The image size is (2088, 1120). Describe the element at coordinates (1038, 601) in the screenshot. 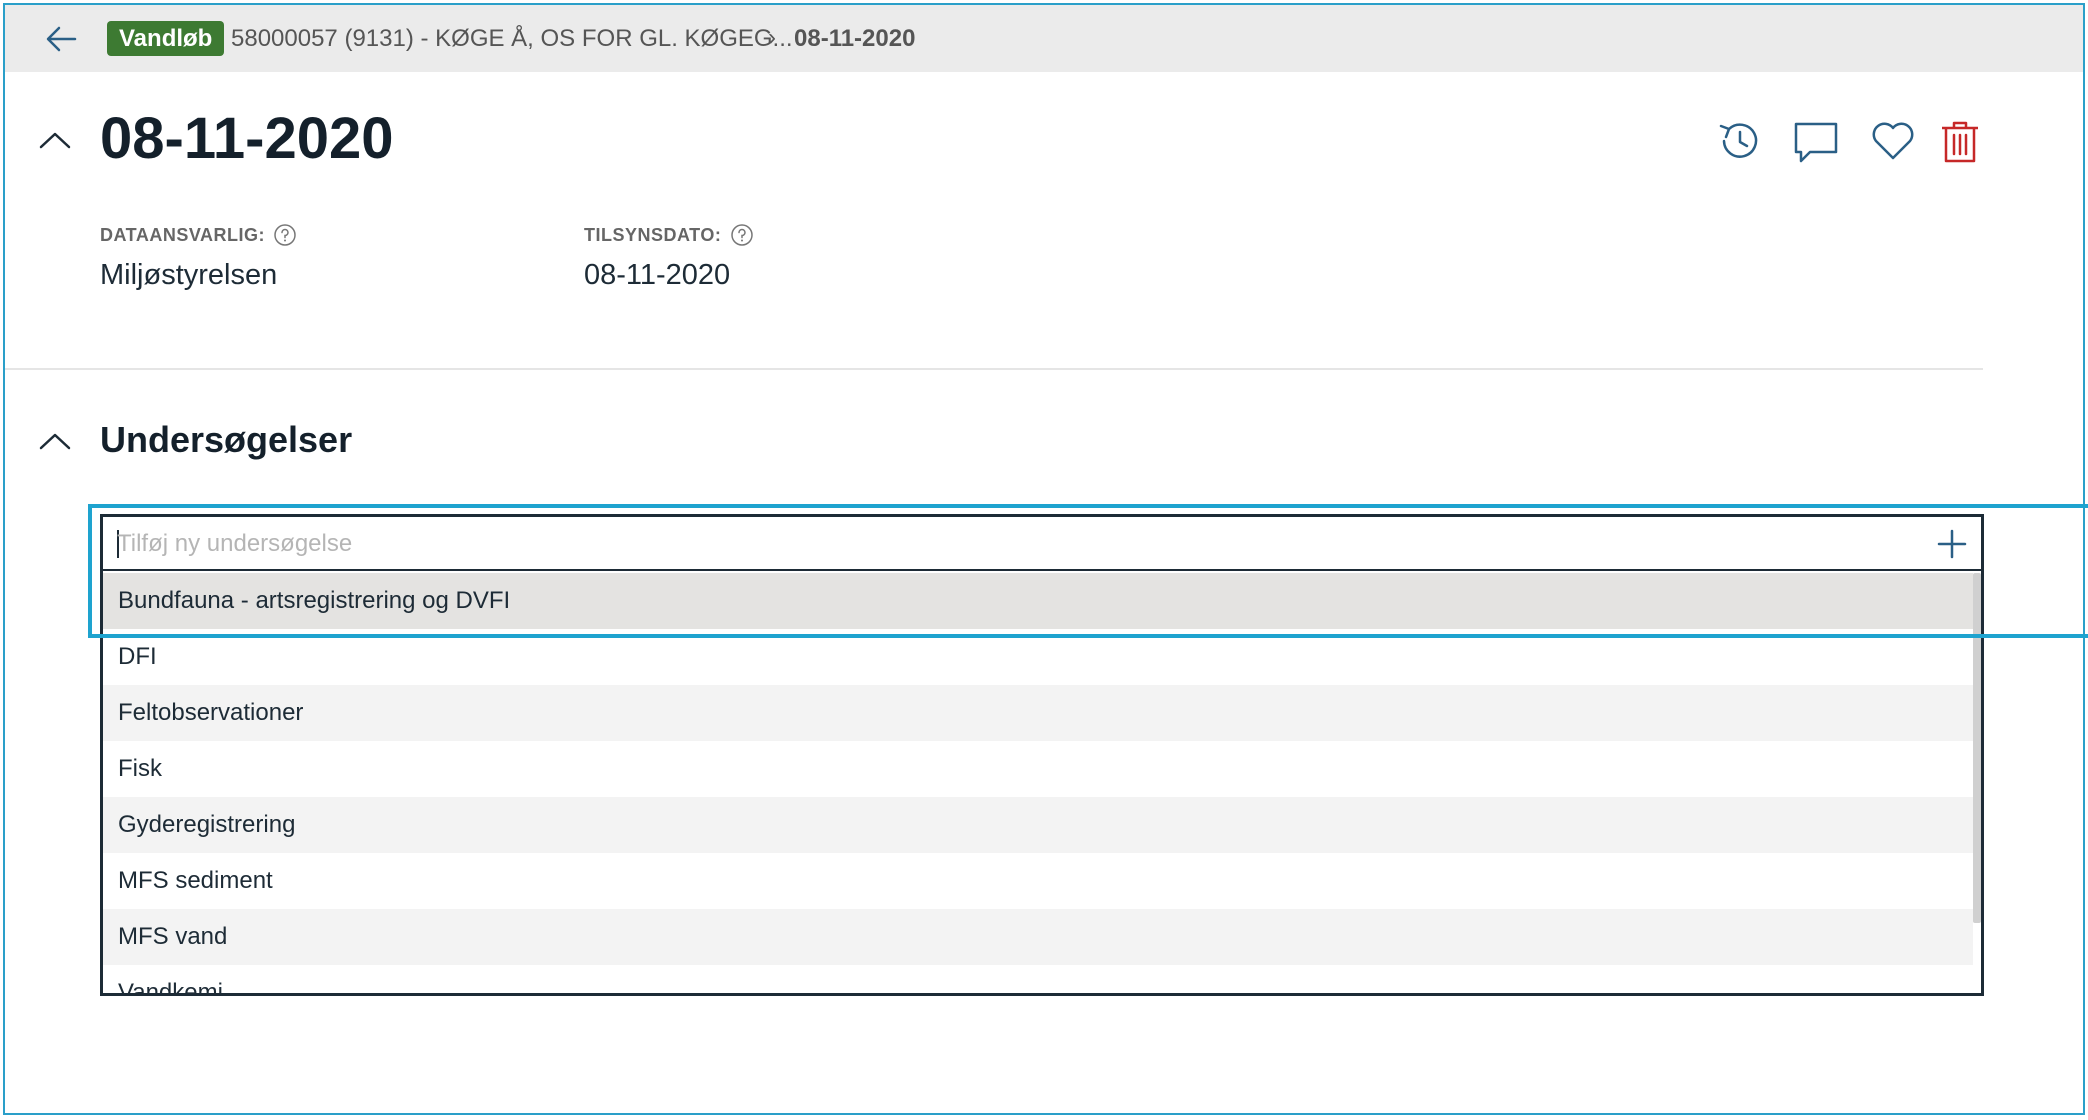

I see `list-item: Bundfauna - artsregistrering og DVFI` at that location.